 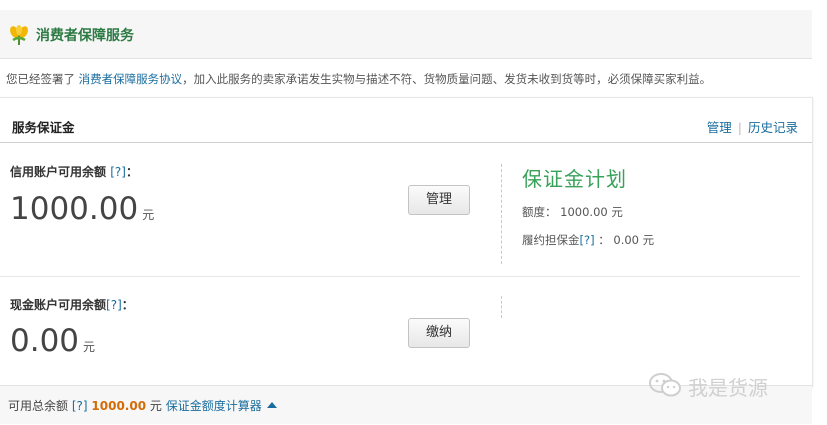 I want to click on panel-links: 管理 | 历史记录, so click(x=752, y=126).